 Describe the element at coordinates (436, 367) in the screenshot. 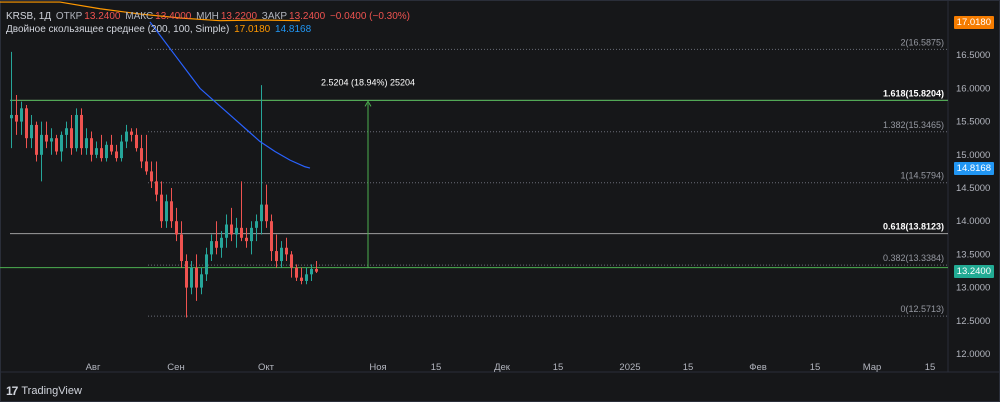

I see `x-tick-label-4: 15` at that location.